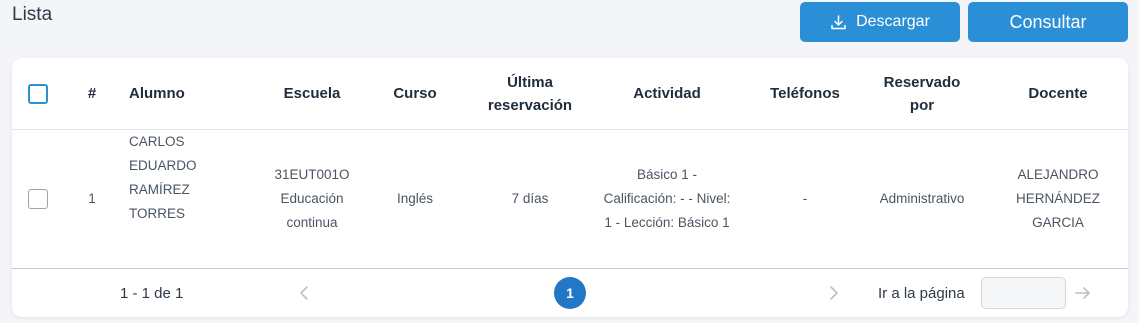  What do you see at coordinates (922, 198) in the screenshot?
I see `cell-reservado-por: Administrativo` at bounding box center [922, 198].